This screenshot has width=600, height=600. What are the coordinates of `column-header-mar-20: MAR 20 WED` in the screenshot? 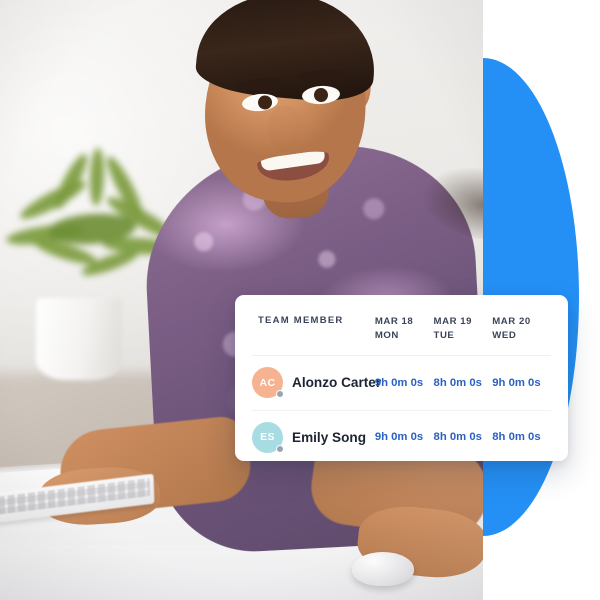 It's located at (521, 325).